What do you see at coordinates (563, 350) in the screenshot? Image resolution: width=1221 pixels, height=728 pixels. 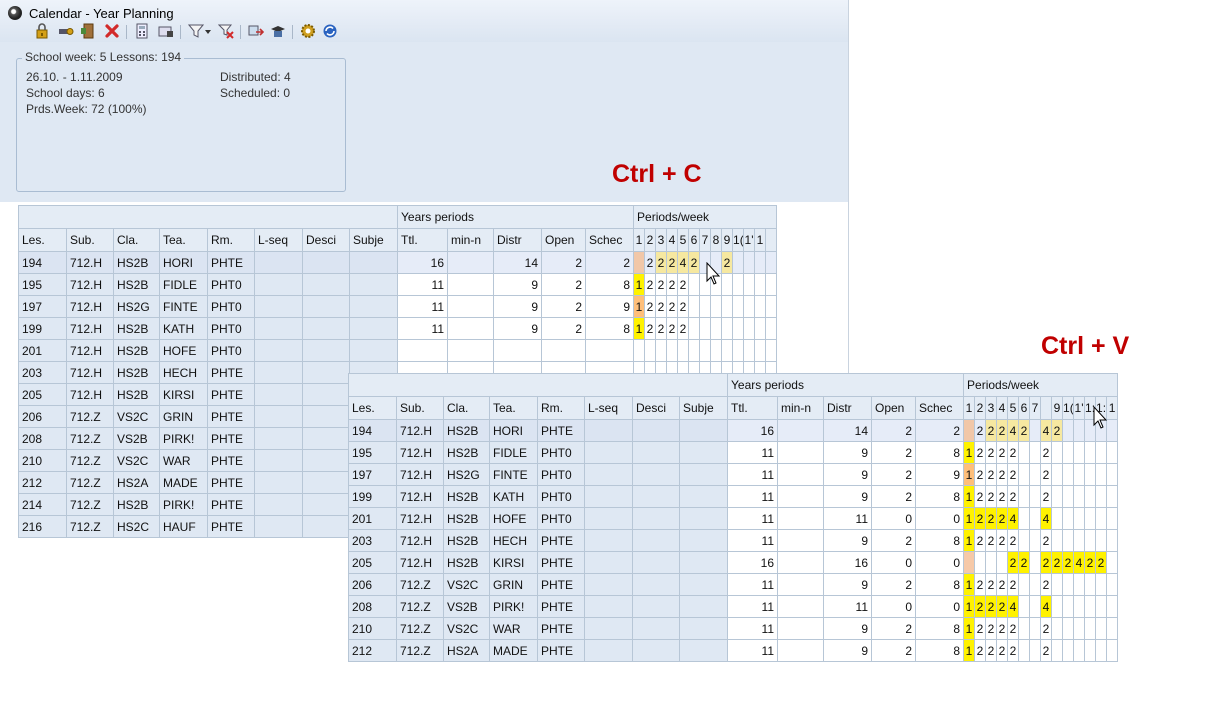 I see `open-cell` at bounding box center [563, 350].